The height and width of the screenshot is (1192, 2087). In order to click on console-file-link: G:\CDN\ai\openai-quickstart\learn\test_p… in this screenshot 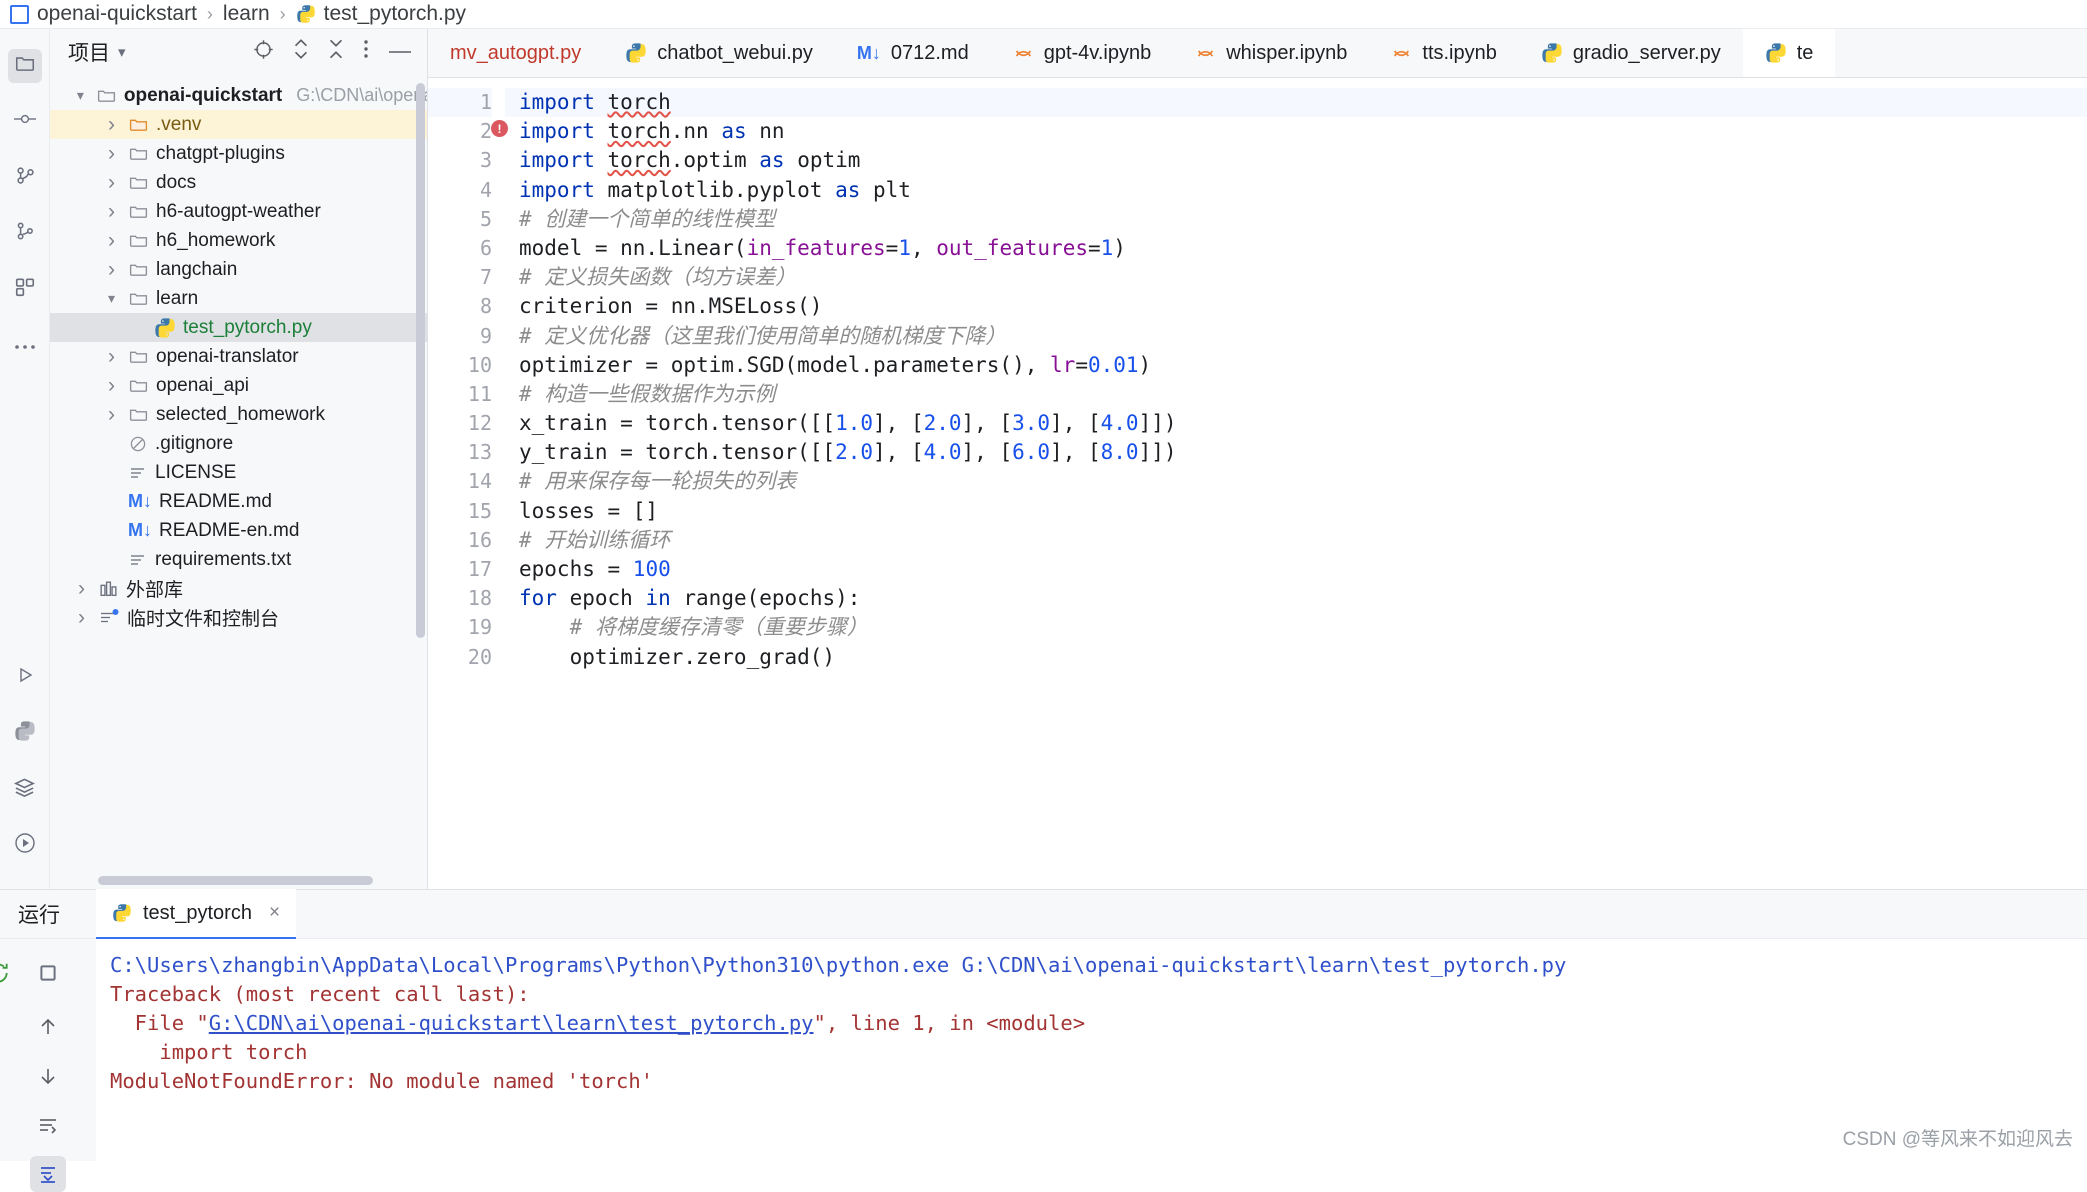, I will do `click(511, 1023)`.